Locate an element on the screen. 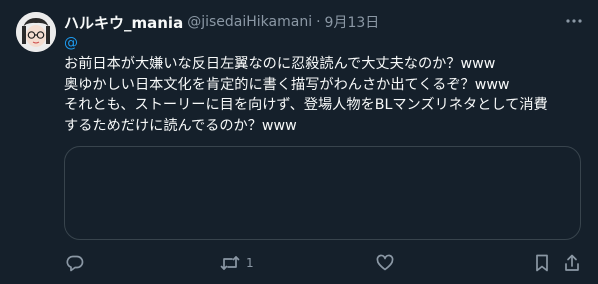  tweet-date: 9月13日 is located at coordinates (352, 22).